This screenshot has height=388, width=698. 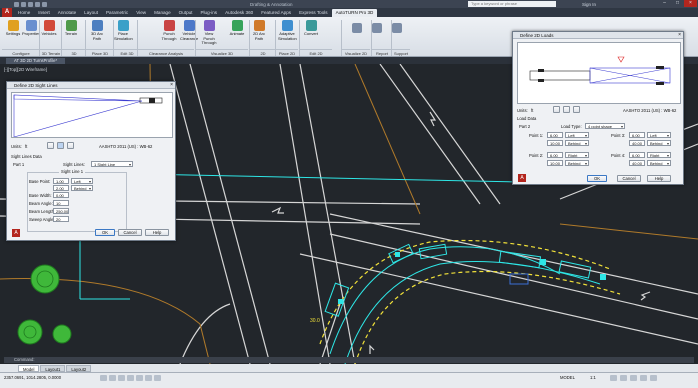 I want to click on point-3-longitudinal-side-select: Behind, so click(x=659, y=143).